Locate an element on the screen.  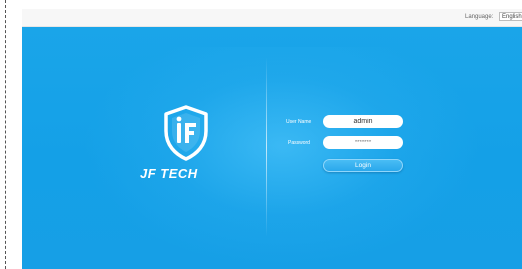
page-border-dashed is located at coordinates (5, 134).